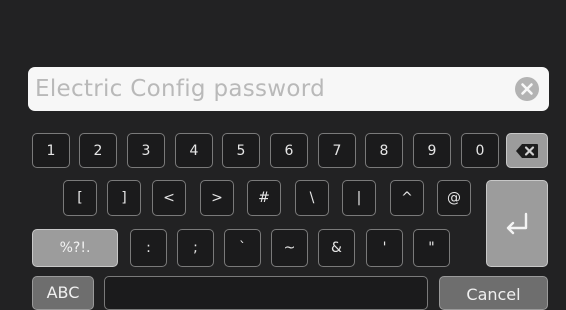  I want to click on key-label: 5, so click(241, 150).